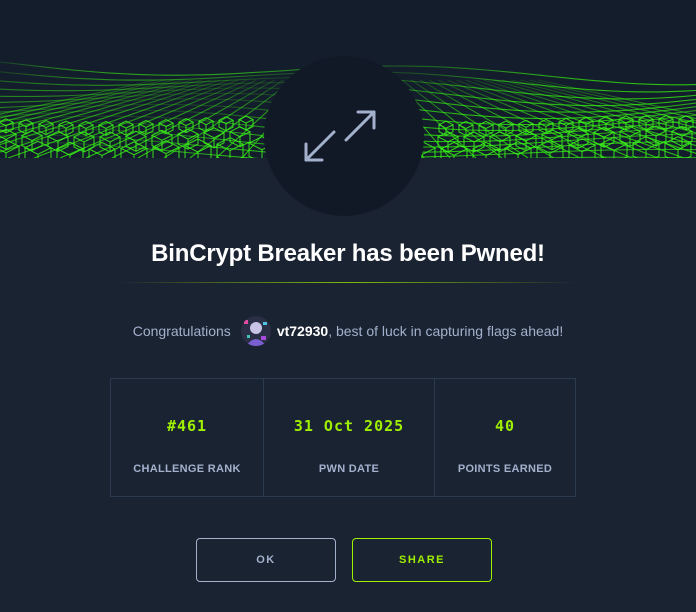 The image size is (696, 612). I want to click on stat-pwn-date: 31 Oct 2025 PWN DATE, so click(349, 437).